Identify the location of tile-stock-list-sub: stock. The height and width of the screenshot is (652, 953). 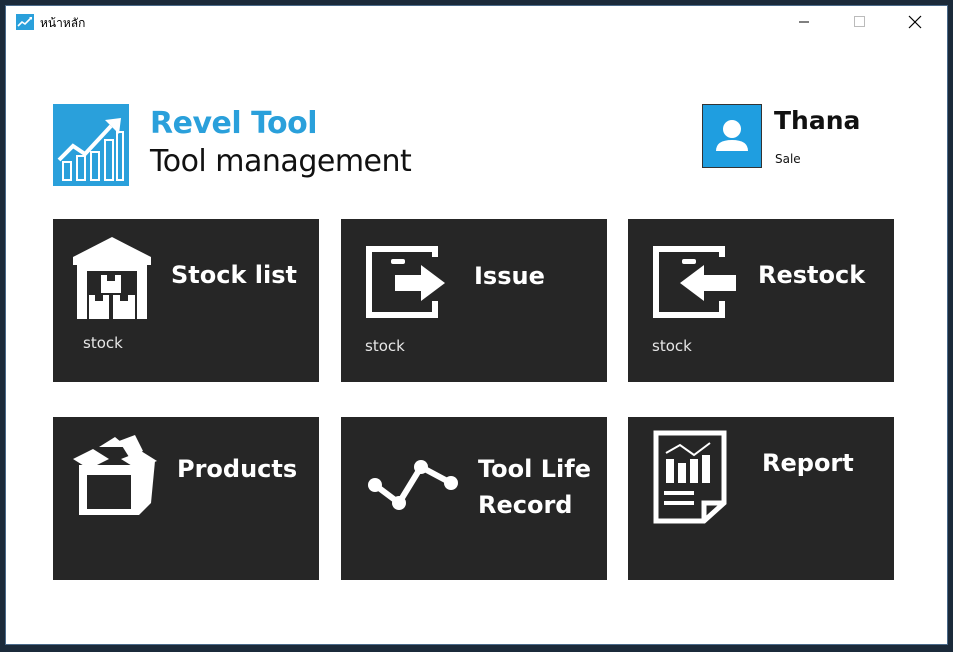
(103, 343).